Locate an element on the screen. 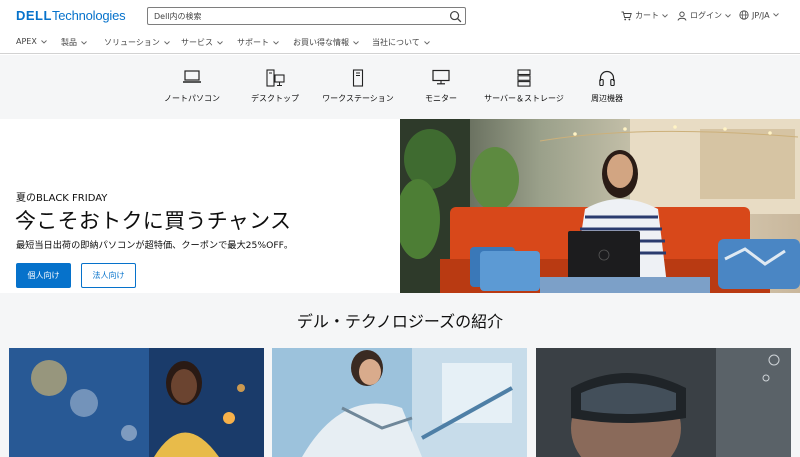 The height and width of the screenshot is (457, 800). hero-eyebrow: 夏のBLACK FRIDAY is located at coordinates (62, 198).